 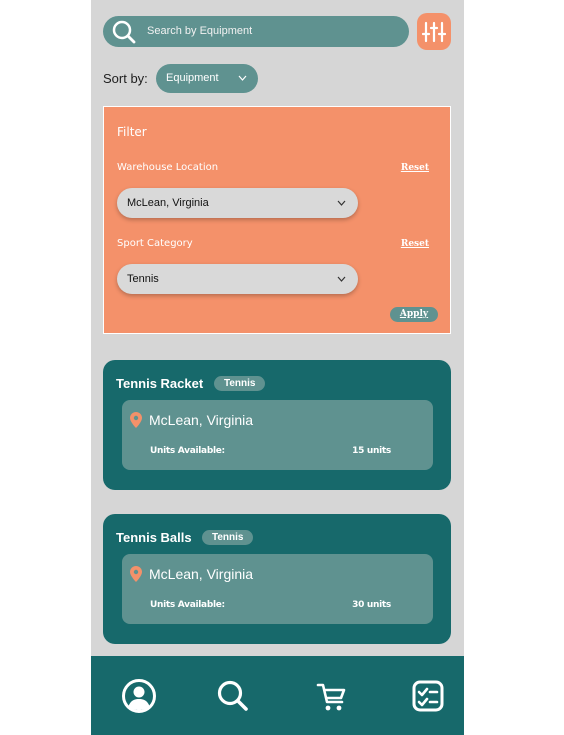 What do you see at coordinates (414, 314) in the screenshot?
I see `apply-button: Apply` at bounding box center [414, 314].